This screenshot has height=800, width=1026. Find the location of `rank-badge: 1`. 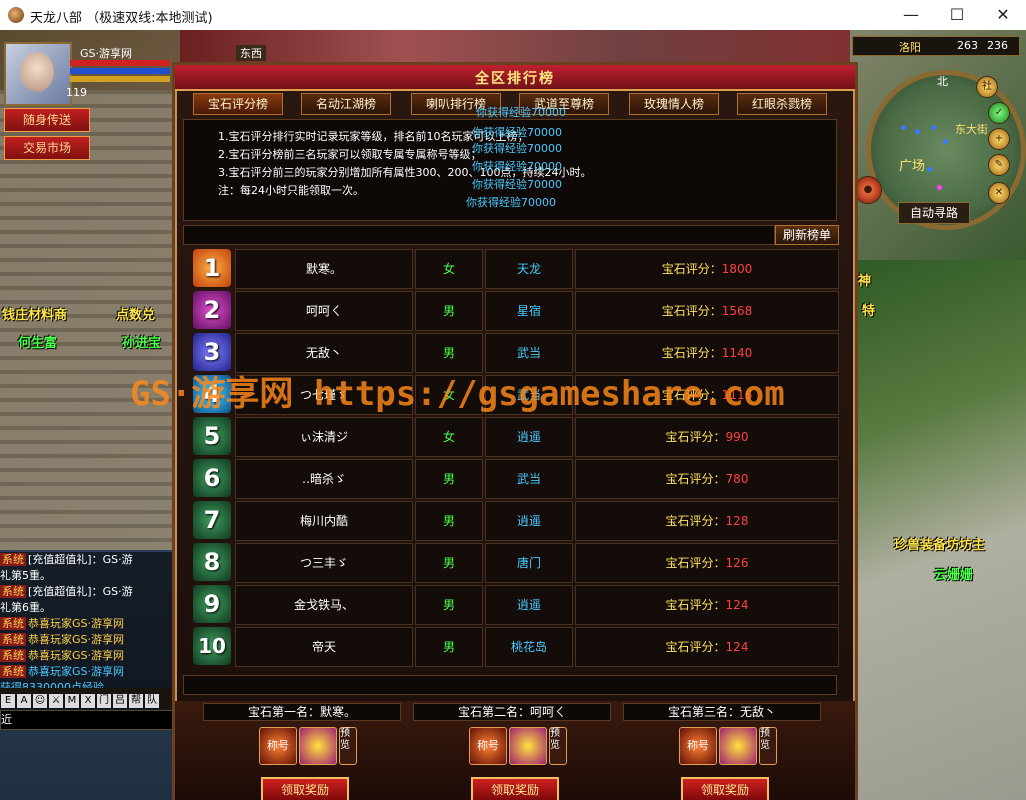

rank-badge: 1 is located at coordinates (212, 268).